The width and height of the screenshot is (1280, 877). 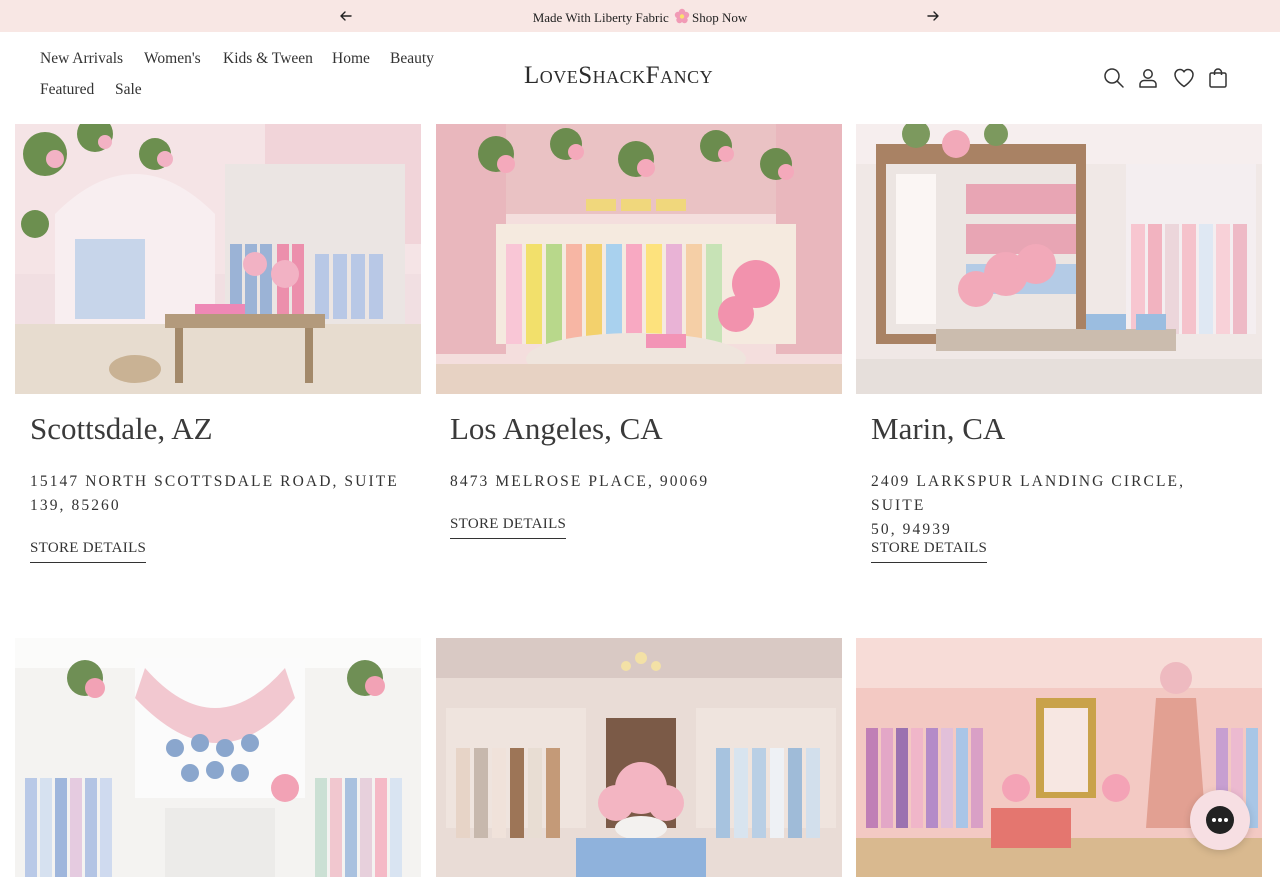 I want to click on announcement-text: Made With Liberty Fabric, so click(x=600, y=17).